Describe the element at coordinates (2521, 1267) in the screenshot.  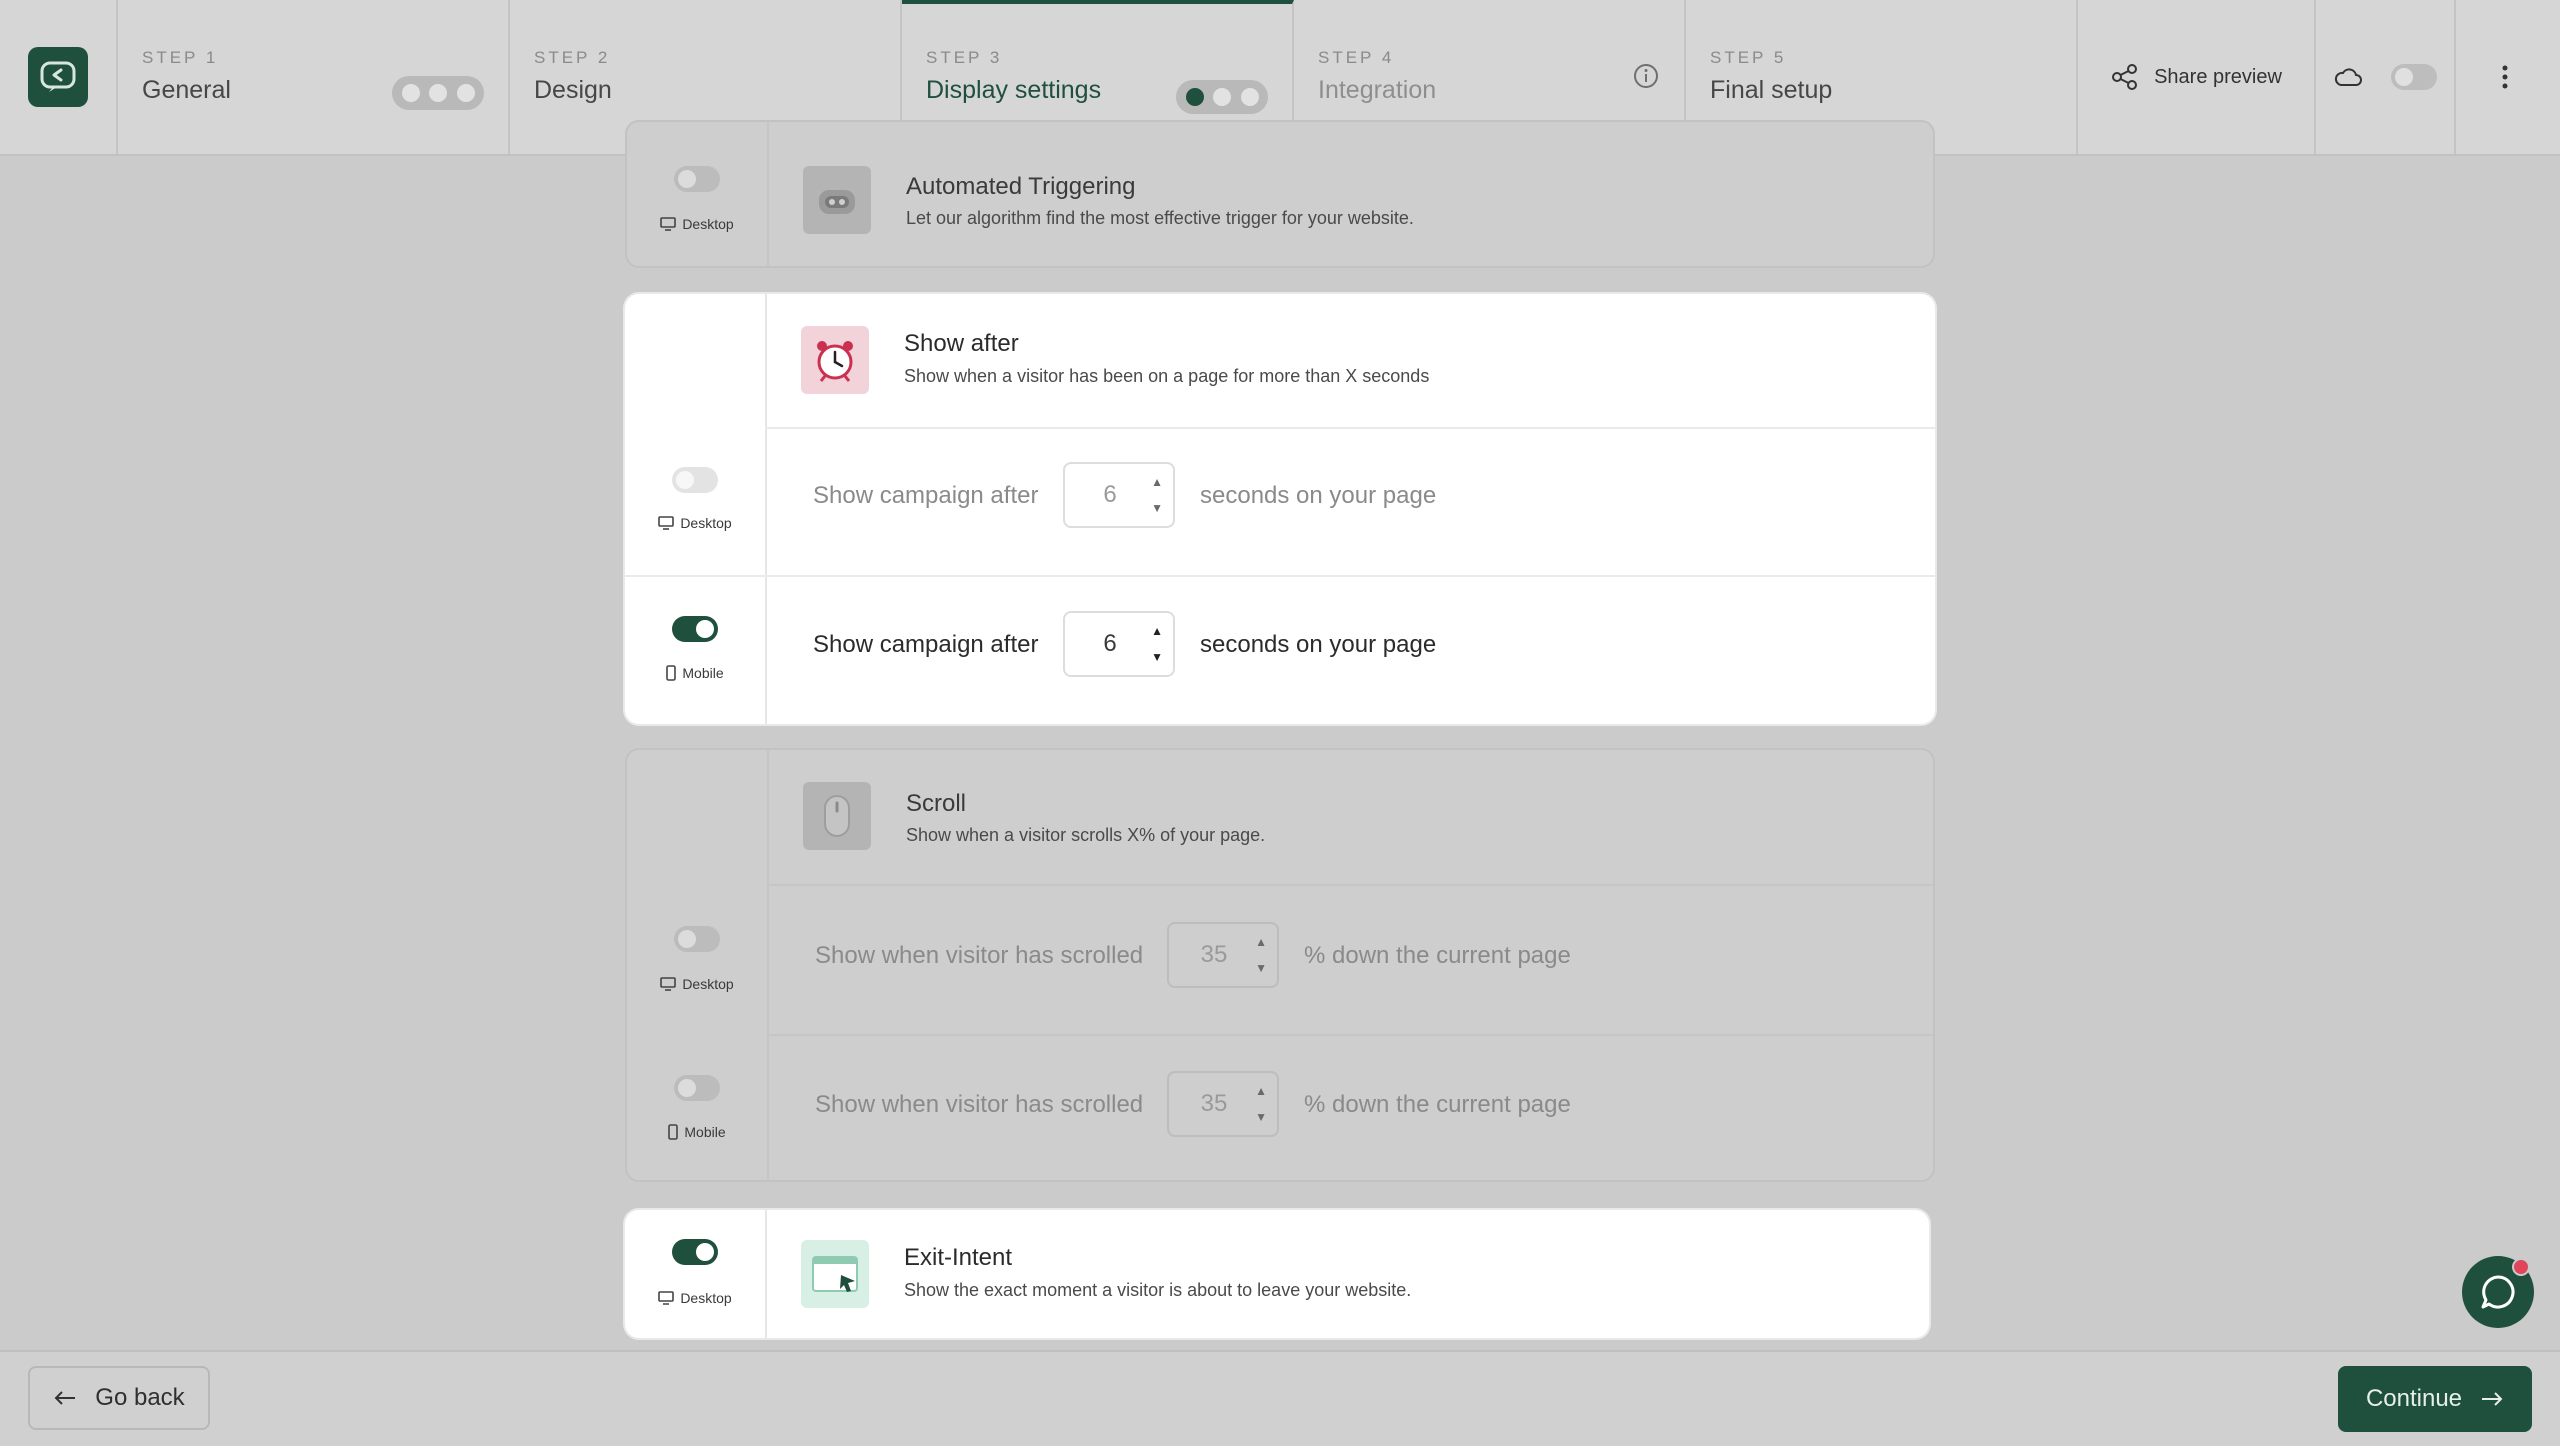
I see `notification-badge` at that location.